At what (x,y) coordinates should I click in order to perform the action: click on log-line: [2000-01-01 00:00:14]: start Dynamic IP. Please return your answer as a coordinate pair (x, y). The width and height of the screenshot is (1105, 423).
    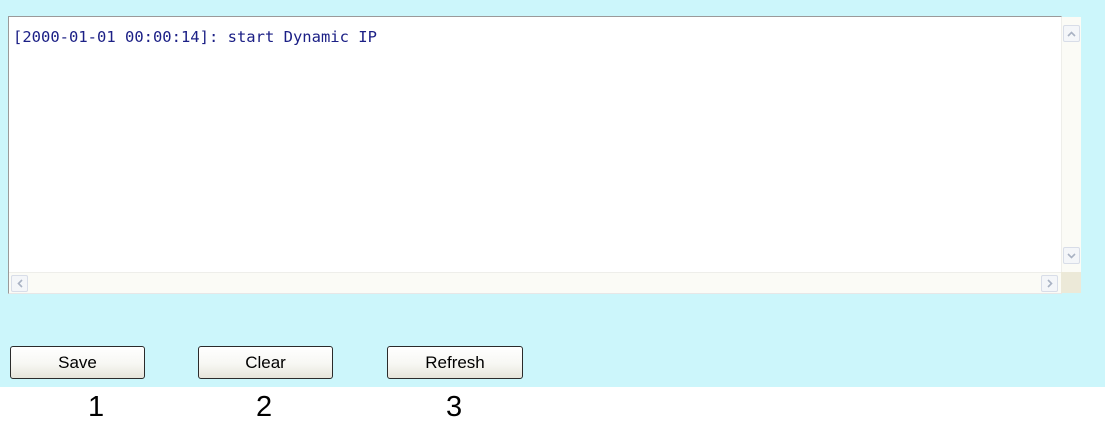
    Looking at the image, I should click on (195, 37).